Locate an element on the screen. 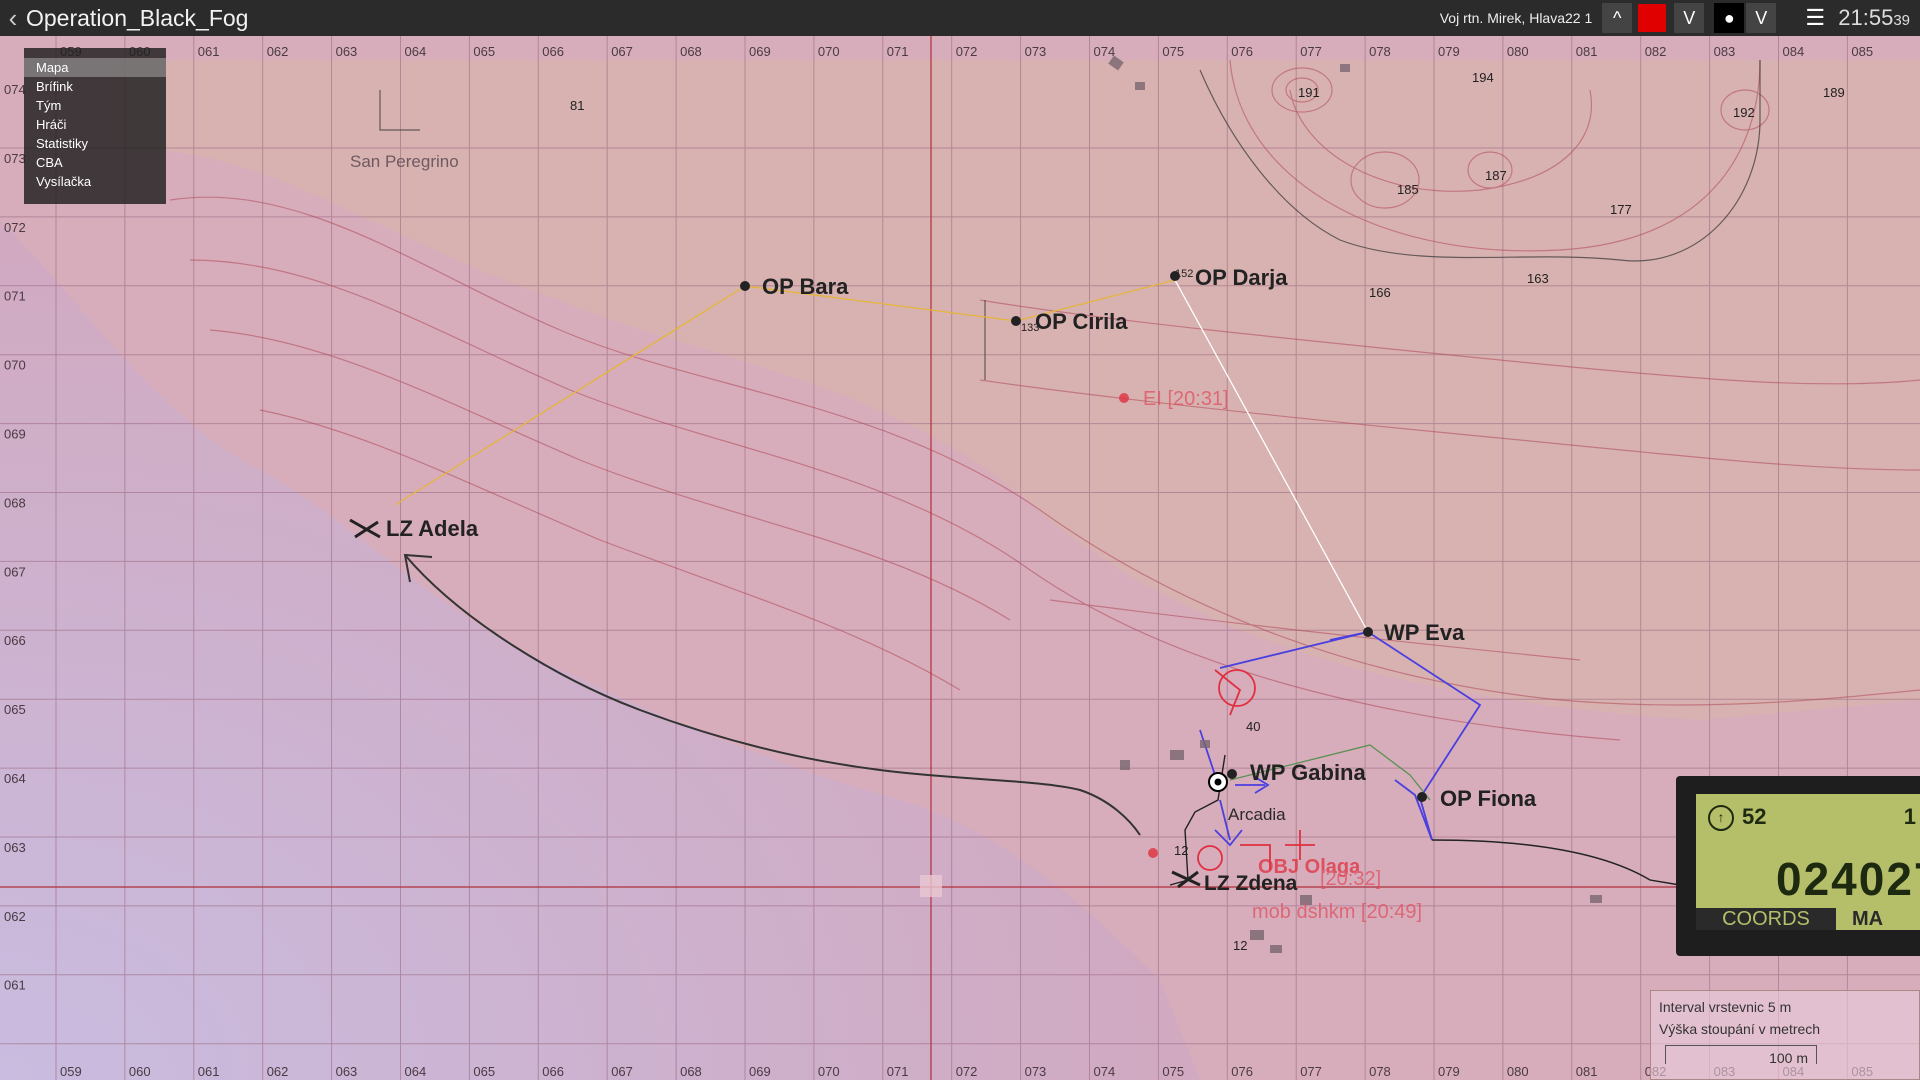 Image resolution: width=1920 pixels, height=1080 pixels. grid-y-label: 062 is located at coordinates (15, 916).